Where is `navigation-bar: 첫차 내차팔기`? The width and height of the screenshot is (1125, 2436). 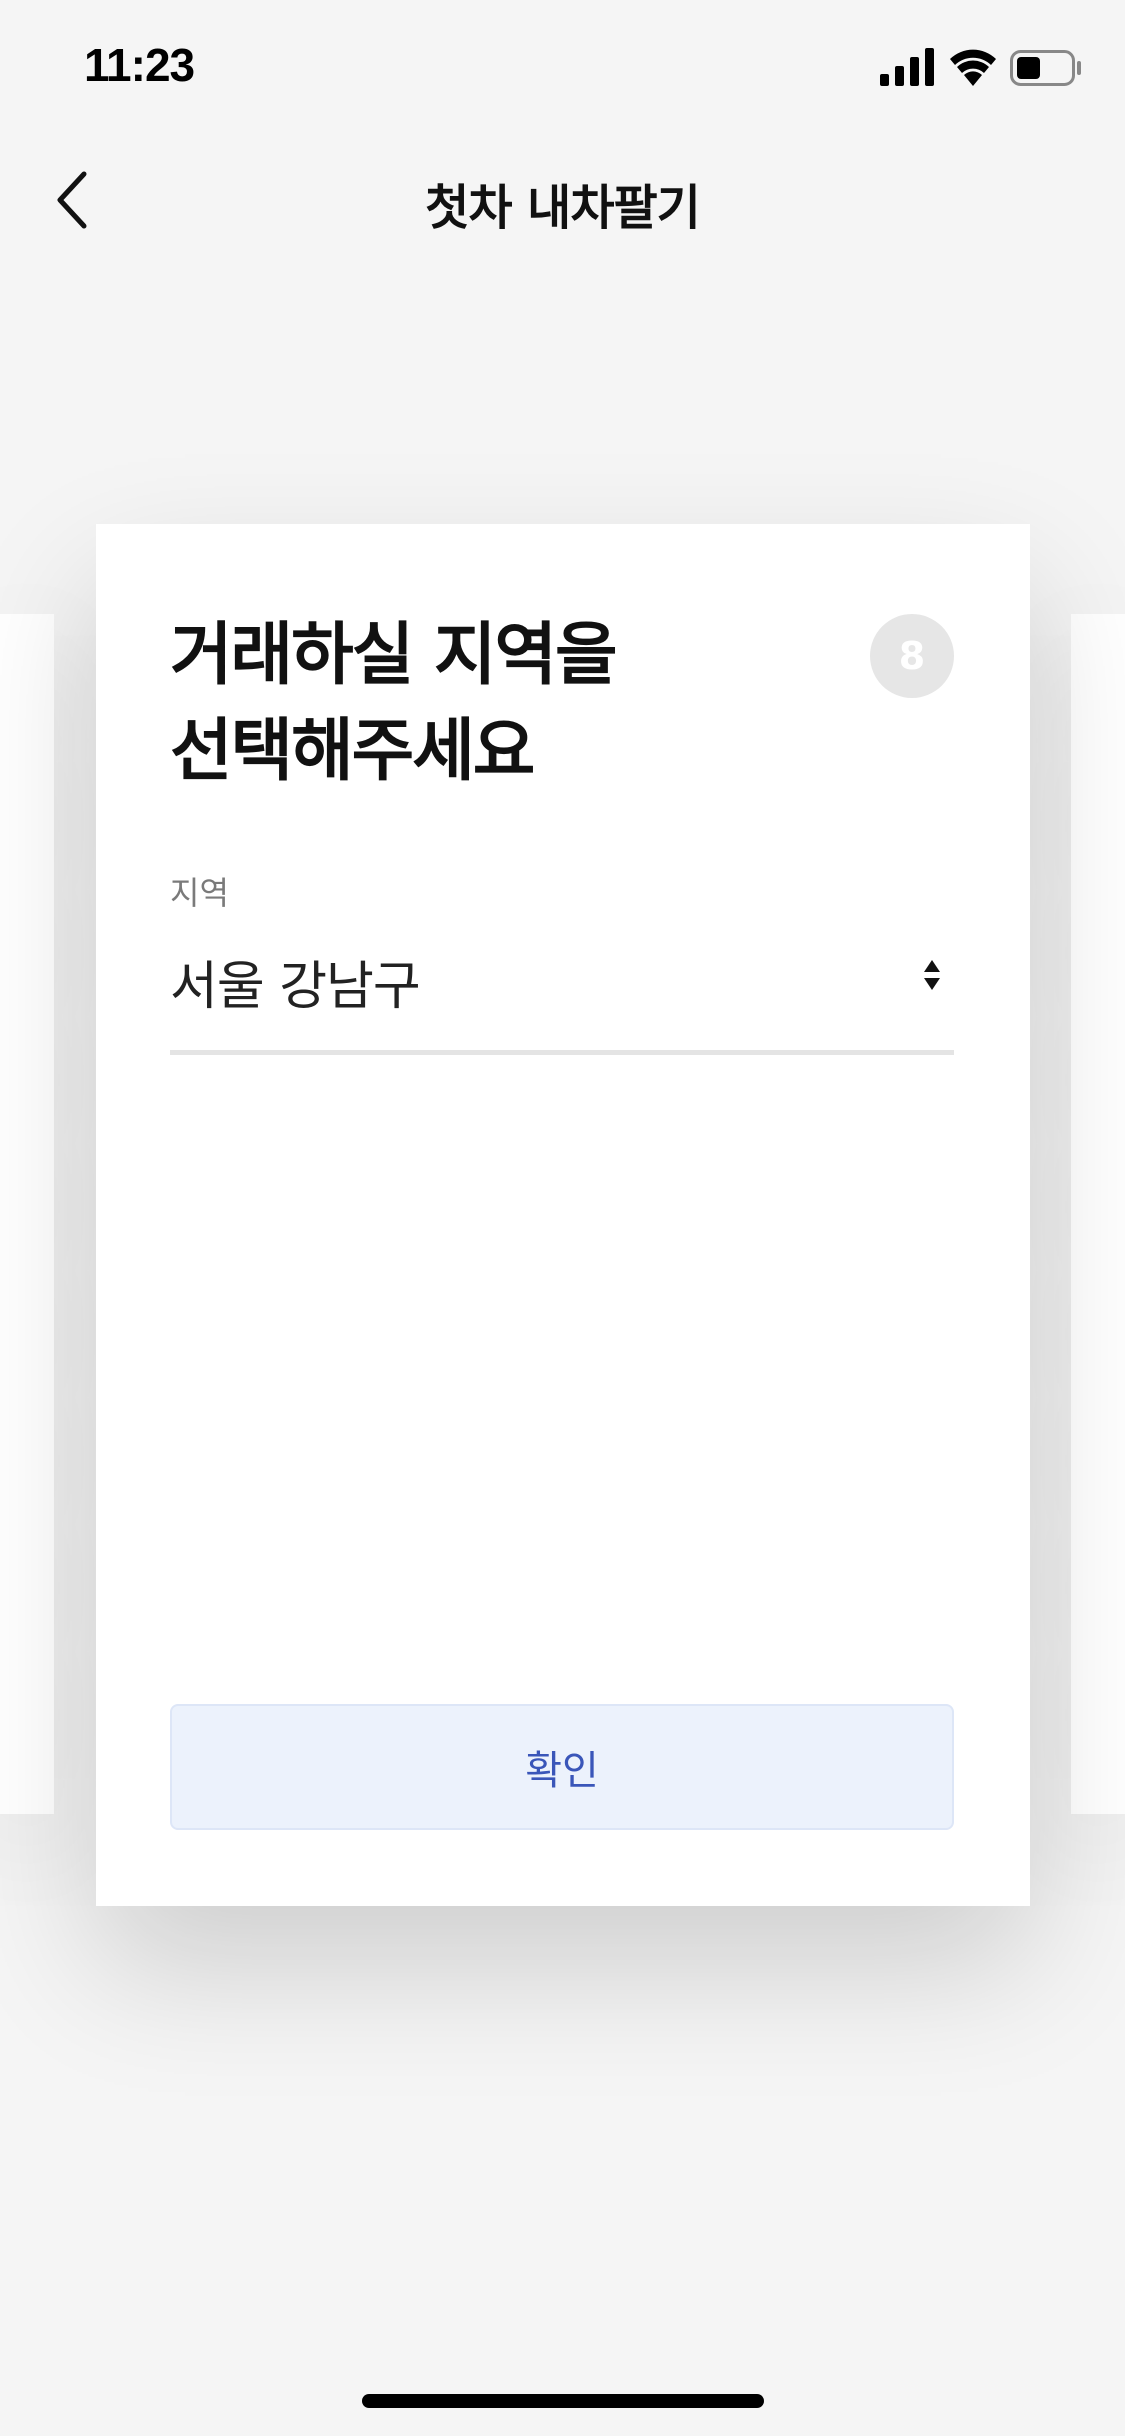 navigation-bar: 첫차 내차팔기 is located at coordinates (562, 200).